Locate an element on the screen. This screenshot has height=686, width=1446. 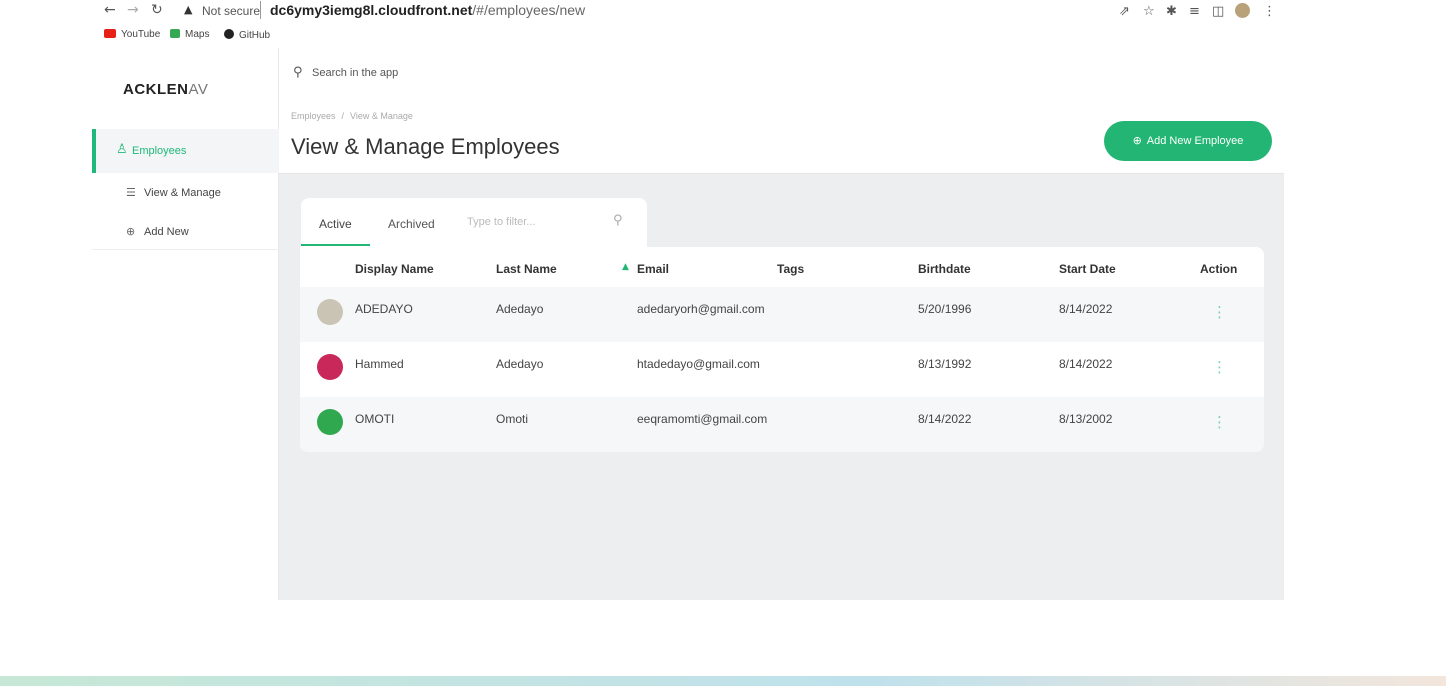
tab-archived: Archived is located at coordinates (411, 224).